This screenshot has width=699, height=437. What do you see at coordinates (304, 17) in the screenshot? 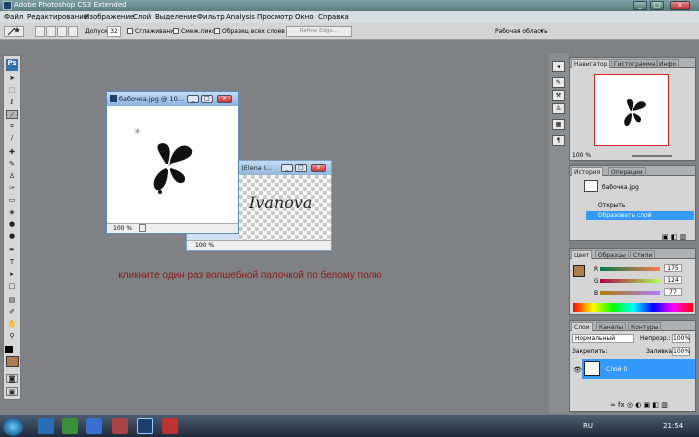
I see `menu-window: Окно` at bounding box center [304, 17].